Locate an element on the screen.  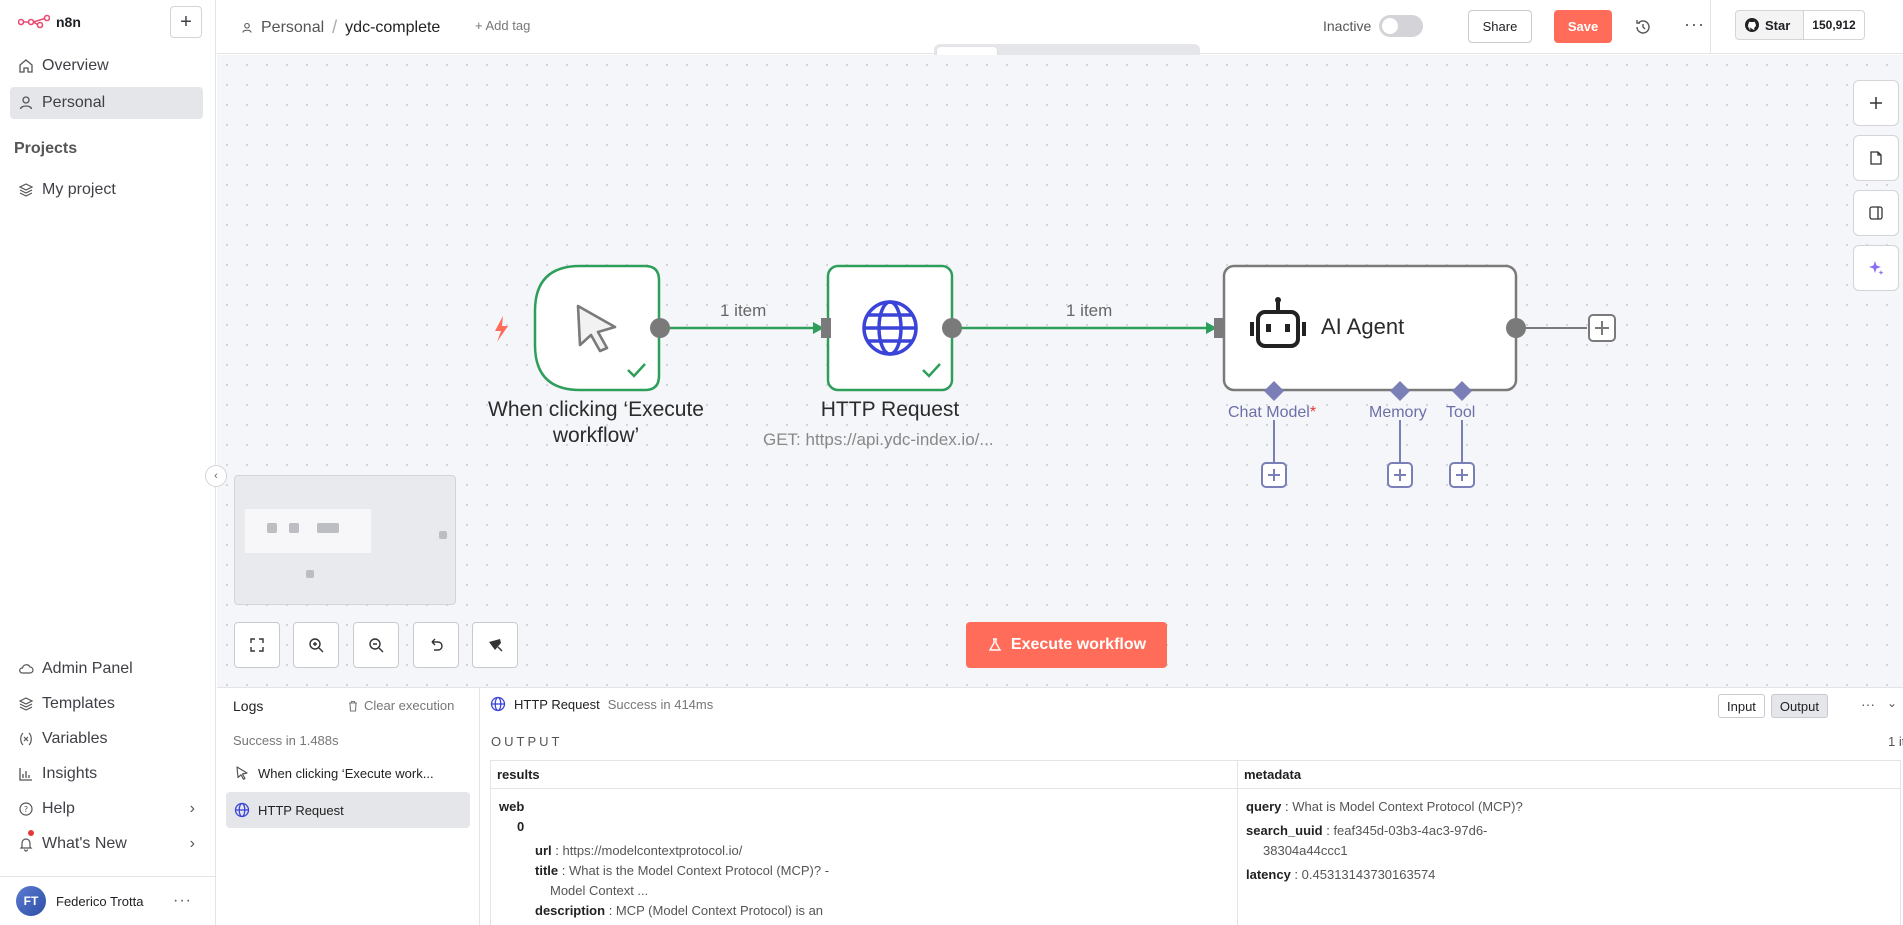
sidebar-item-whats-new: What's New › is located at coordinates (106, 844).